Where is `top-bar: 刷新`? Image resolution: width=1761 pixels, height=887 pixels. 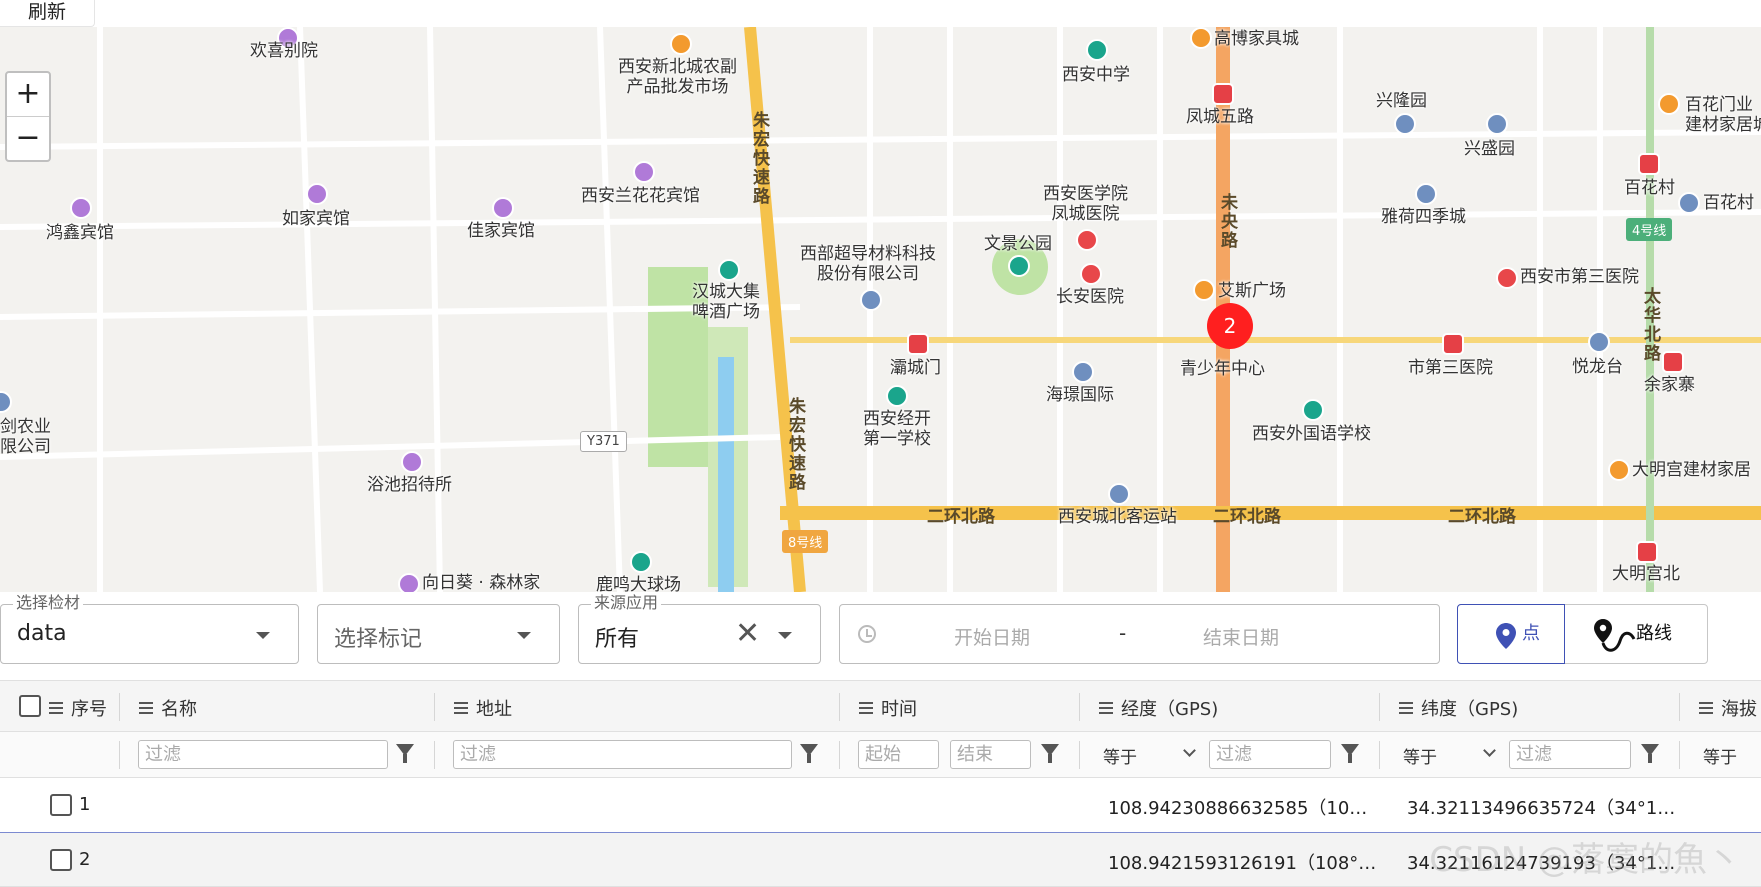
top-bar: 刷新 is located at coordinates (880, 13).